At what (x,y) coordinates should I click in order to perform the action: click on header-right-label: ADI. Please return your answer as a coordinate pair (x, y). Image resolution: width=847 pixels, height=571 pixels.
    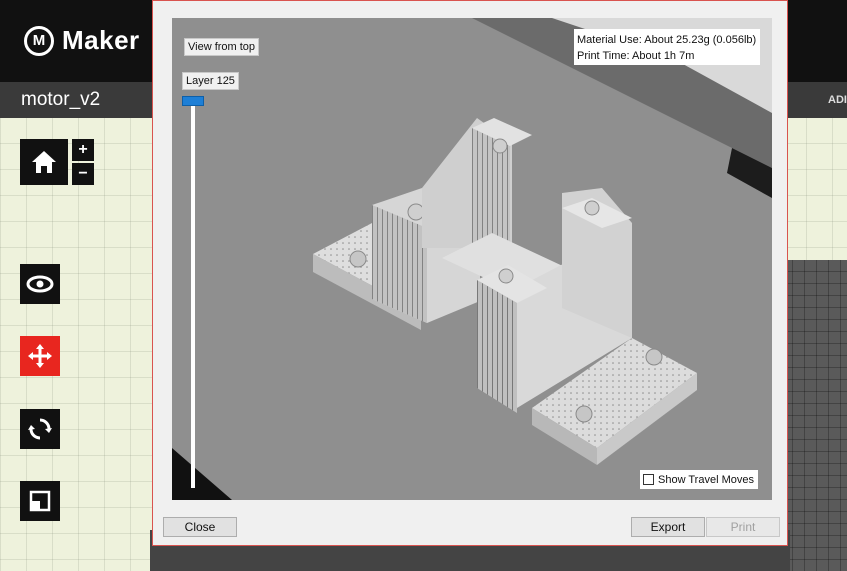
    Looking at the image, I should click on (837, 100).